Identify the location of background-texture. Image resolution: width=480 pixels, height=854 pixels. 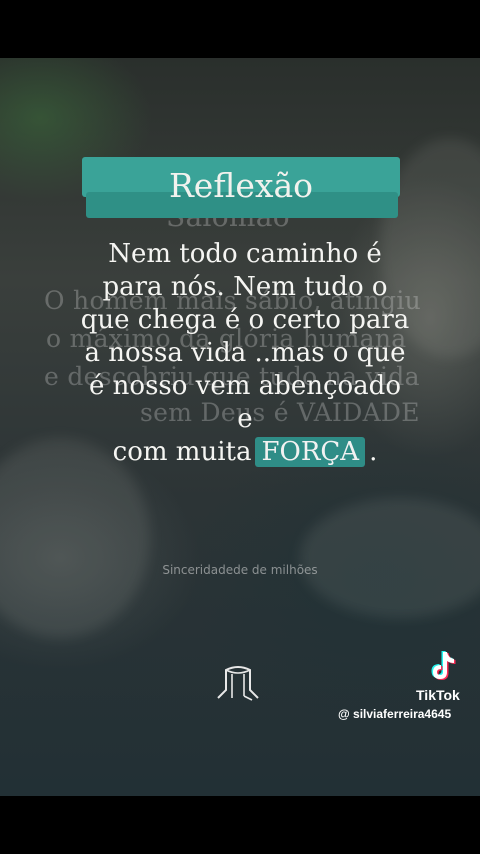
(390, 558).